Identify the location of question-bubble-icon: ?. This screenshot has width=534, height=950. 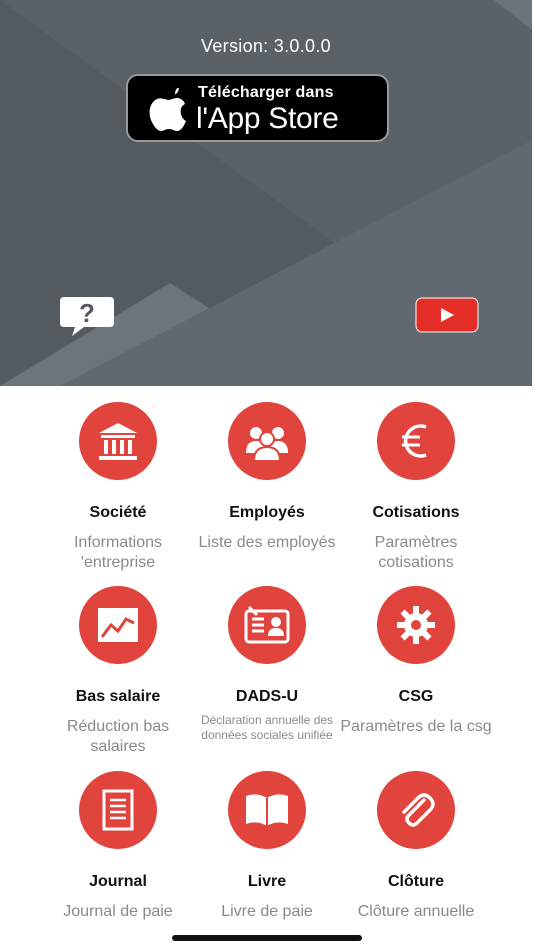
(87, 316).